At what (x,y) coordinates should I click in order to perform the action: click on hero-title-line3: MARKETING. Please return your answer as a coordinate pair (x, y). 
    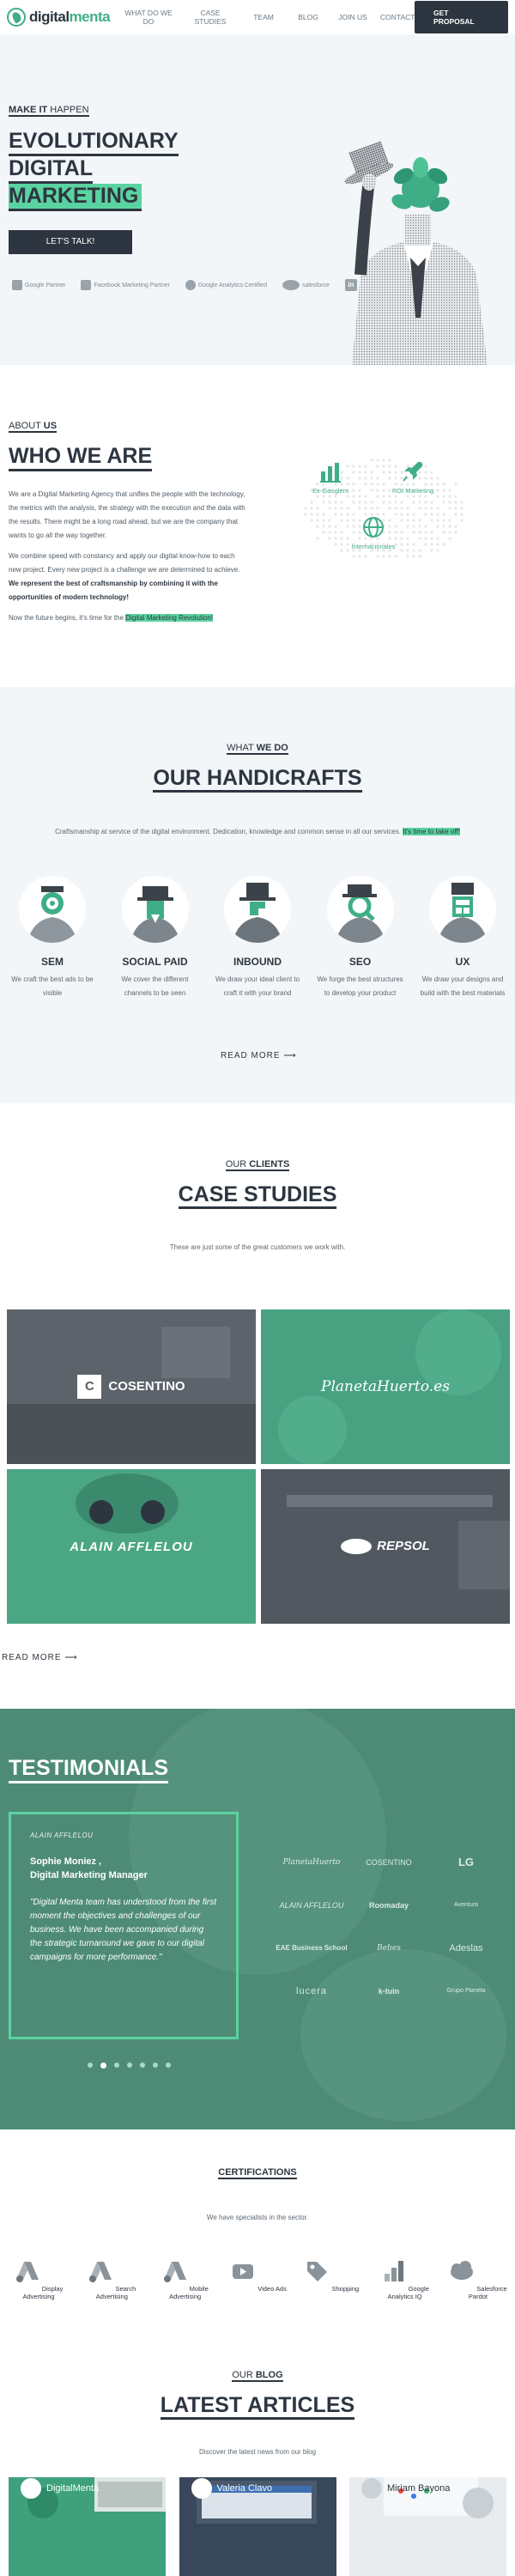
    Looking at the image, I should click on (75, 197).